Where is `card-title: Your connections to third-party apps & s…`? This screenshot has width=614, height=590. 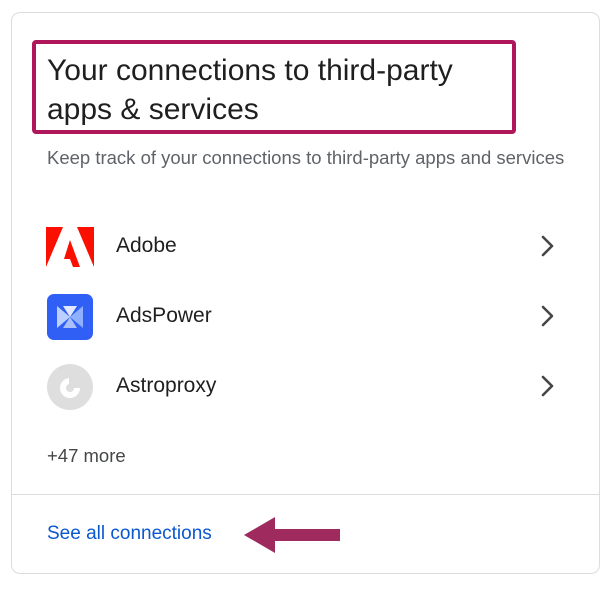 card-title: Your connections to third-party apps & s… is located at coordinates (250, 90).